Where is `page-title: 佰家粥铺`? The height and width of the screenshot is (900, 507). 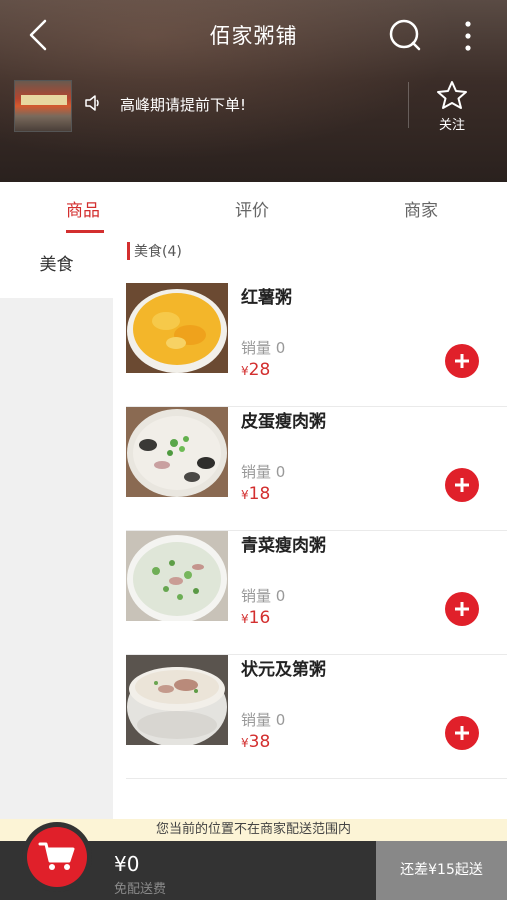 page-title: 佰家粥铺 is located at coordinates (253, 36).